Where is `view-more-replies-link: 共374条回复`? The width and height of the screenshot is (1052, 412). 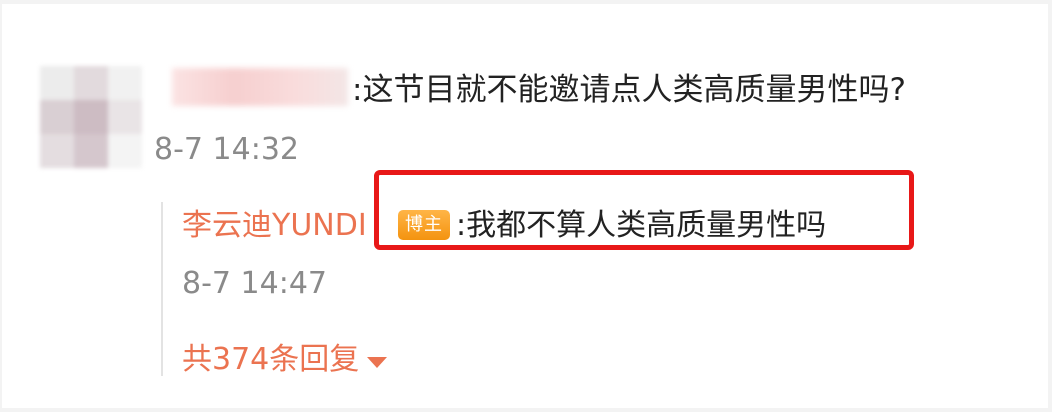 view-more-replies-link: 共374条回复 is located at coordinates (285, 360).